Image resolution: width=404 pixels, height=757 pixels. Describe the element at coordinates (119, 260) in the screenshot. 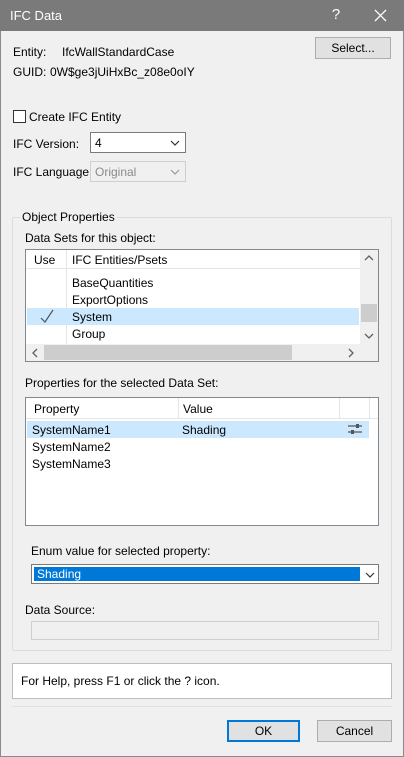

I see `column-header-entities: IFC Entities/Psets` at that location.